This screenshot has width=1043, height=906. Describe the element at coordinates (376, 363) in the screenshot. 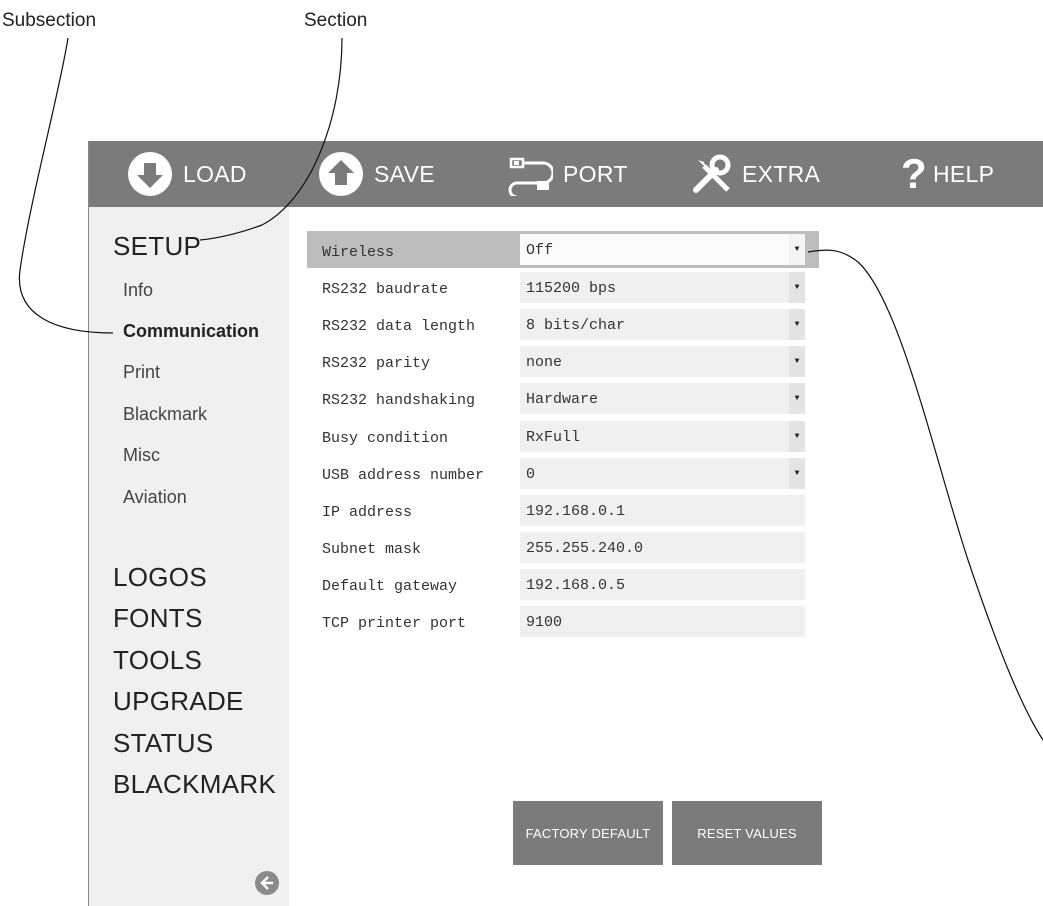

I see `setting-label: RS232 parity` at that location.